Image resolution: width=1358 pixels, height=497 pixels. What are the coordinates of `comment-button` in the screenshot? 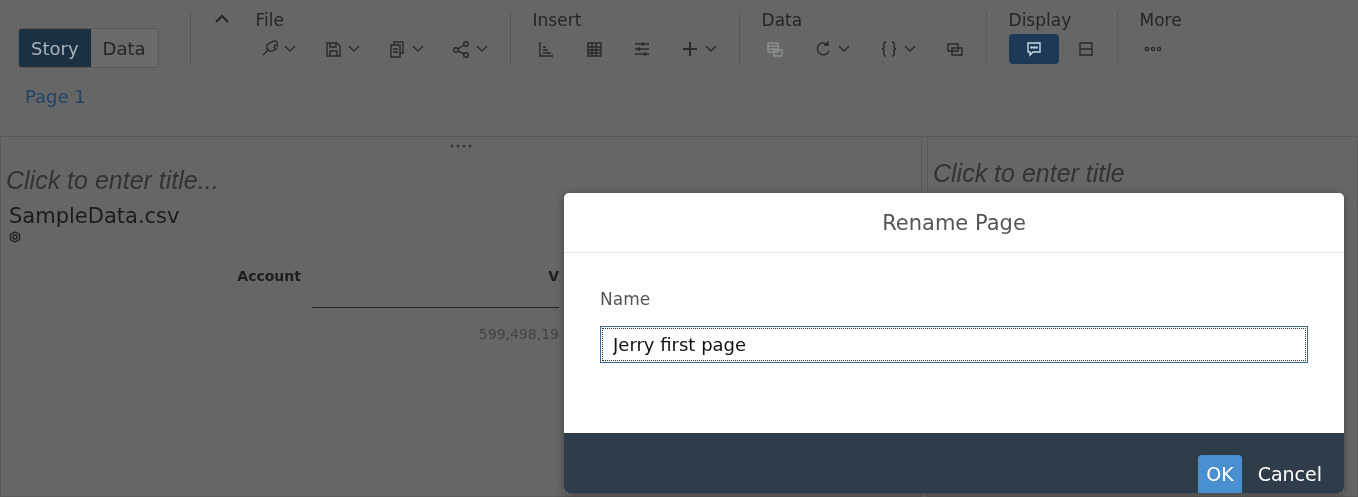 It's located at (1033, 49).